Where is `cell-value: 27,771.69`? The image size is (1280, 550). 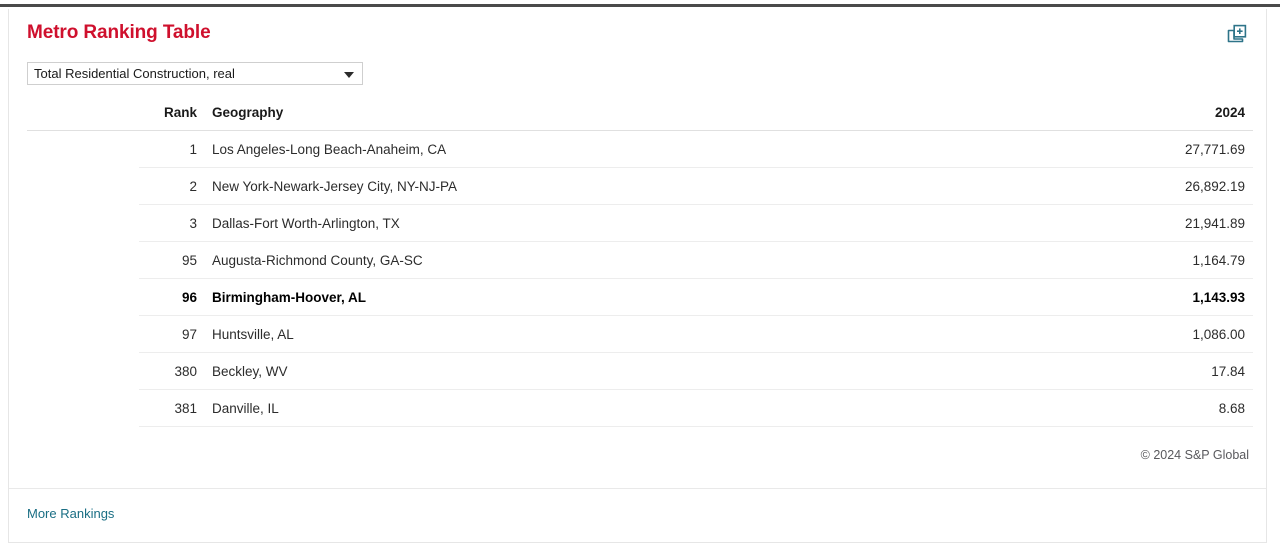 cell-value: 27,771.69 is located at coordinates (1125, 149).